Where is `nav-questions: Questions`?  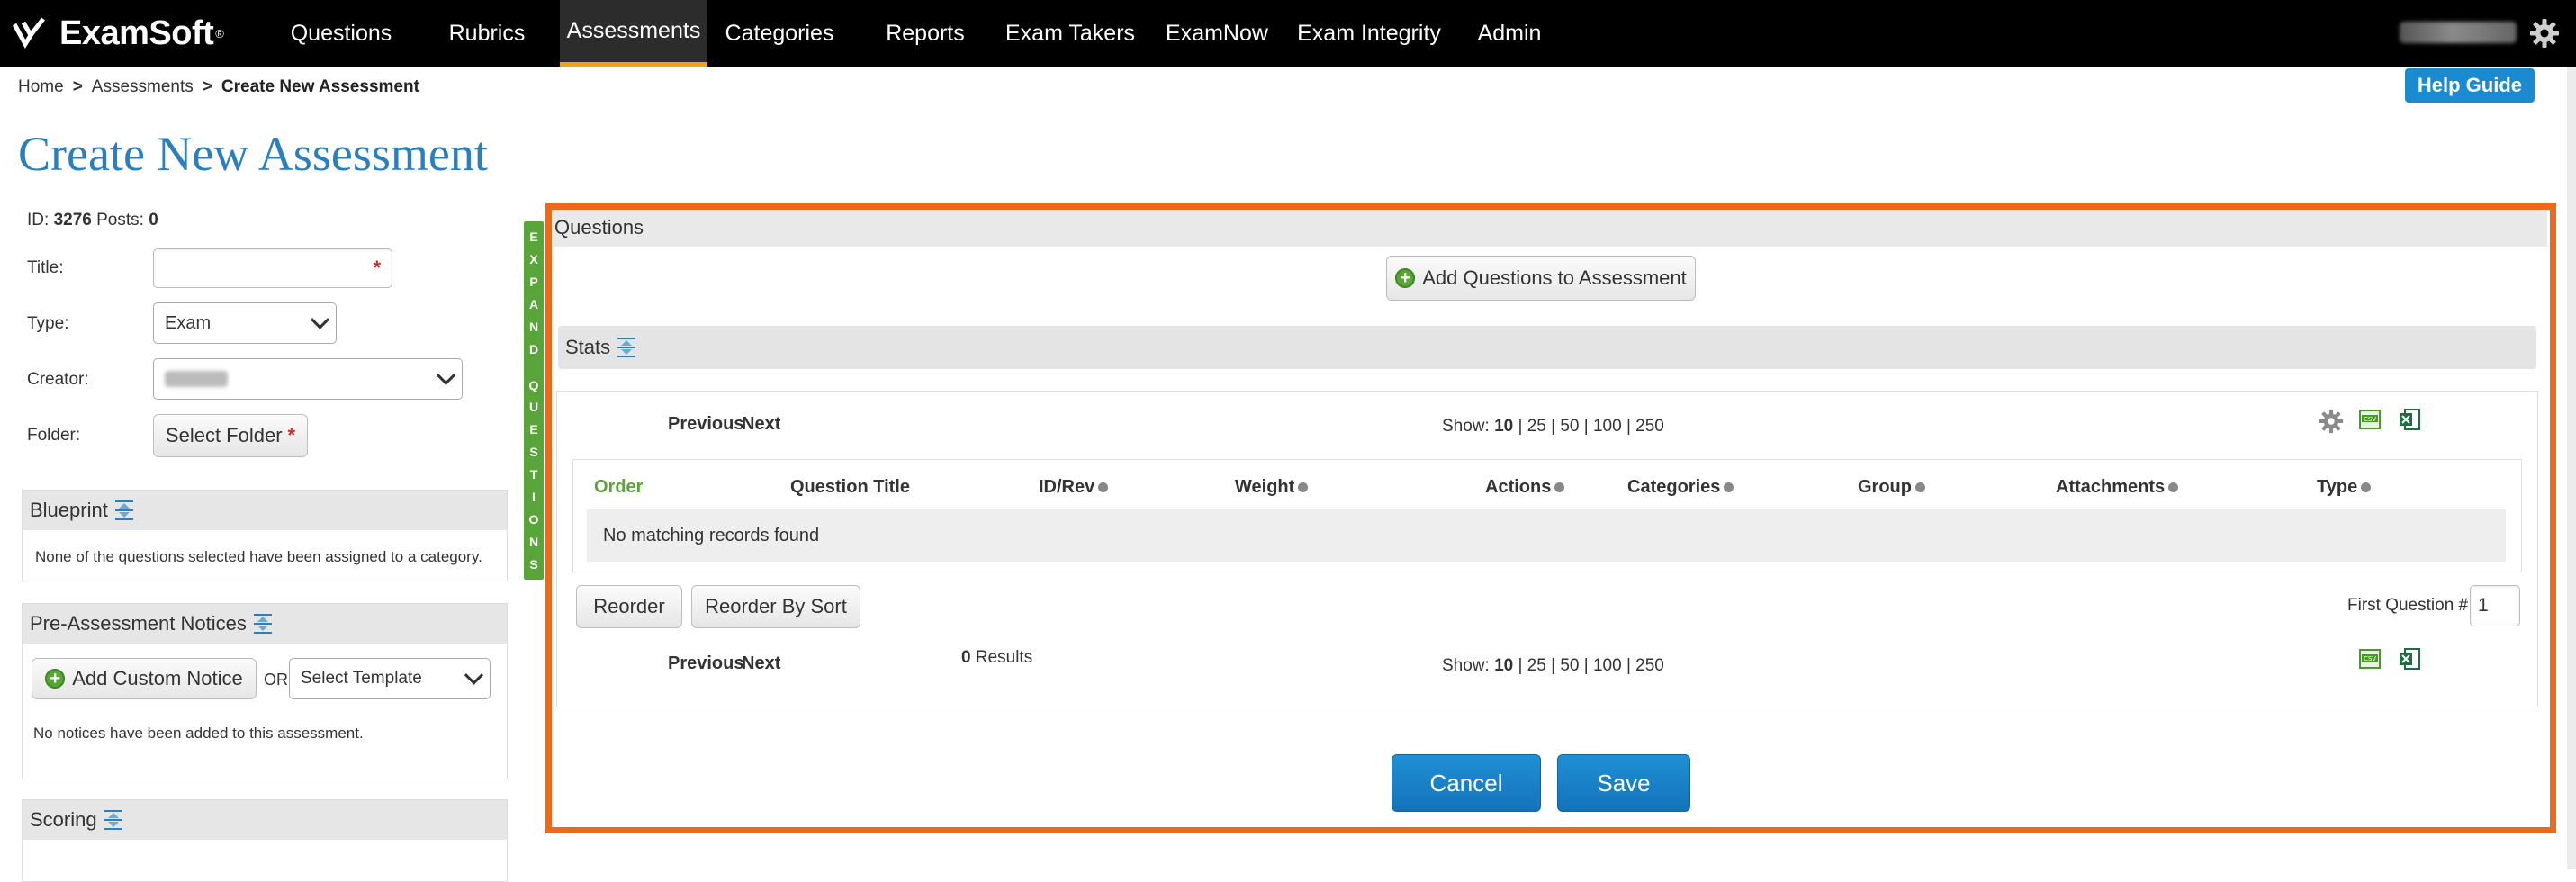 nav-questions: Questions is located at coordinates (341, 33).